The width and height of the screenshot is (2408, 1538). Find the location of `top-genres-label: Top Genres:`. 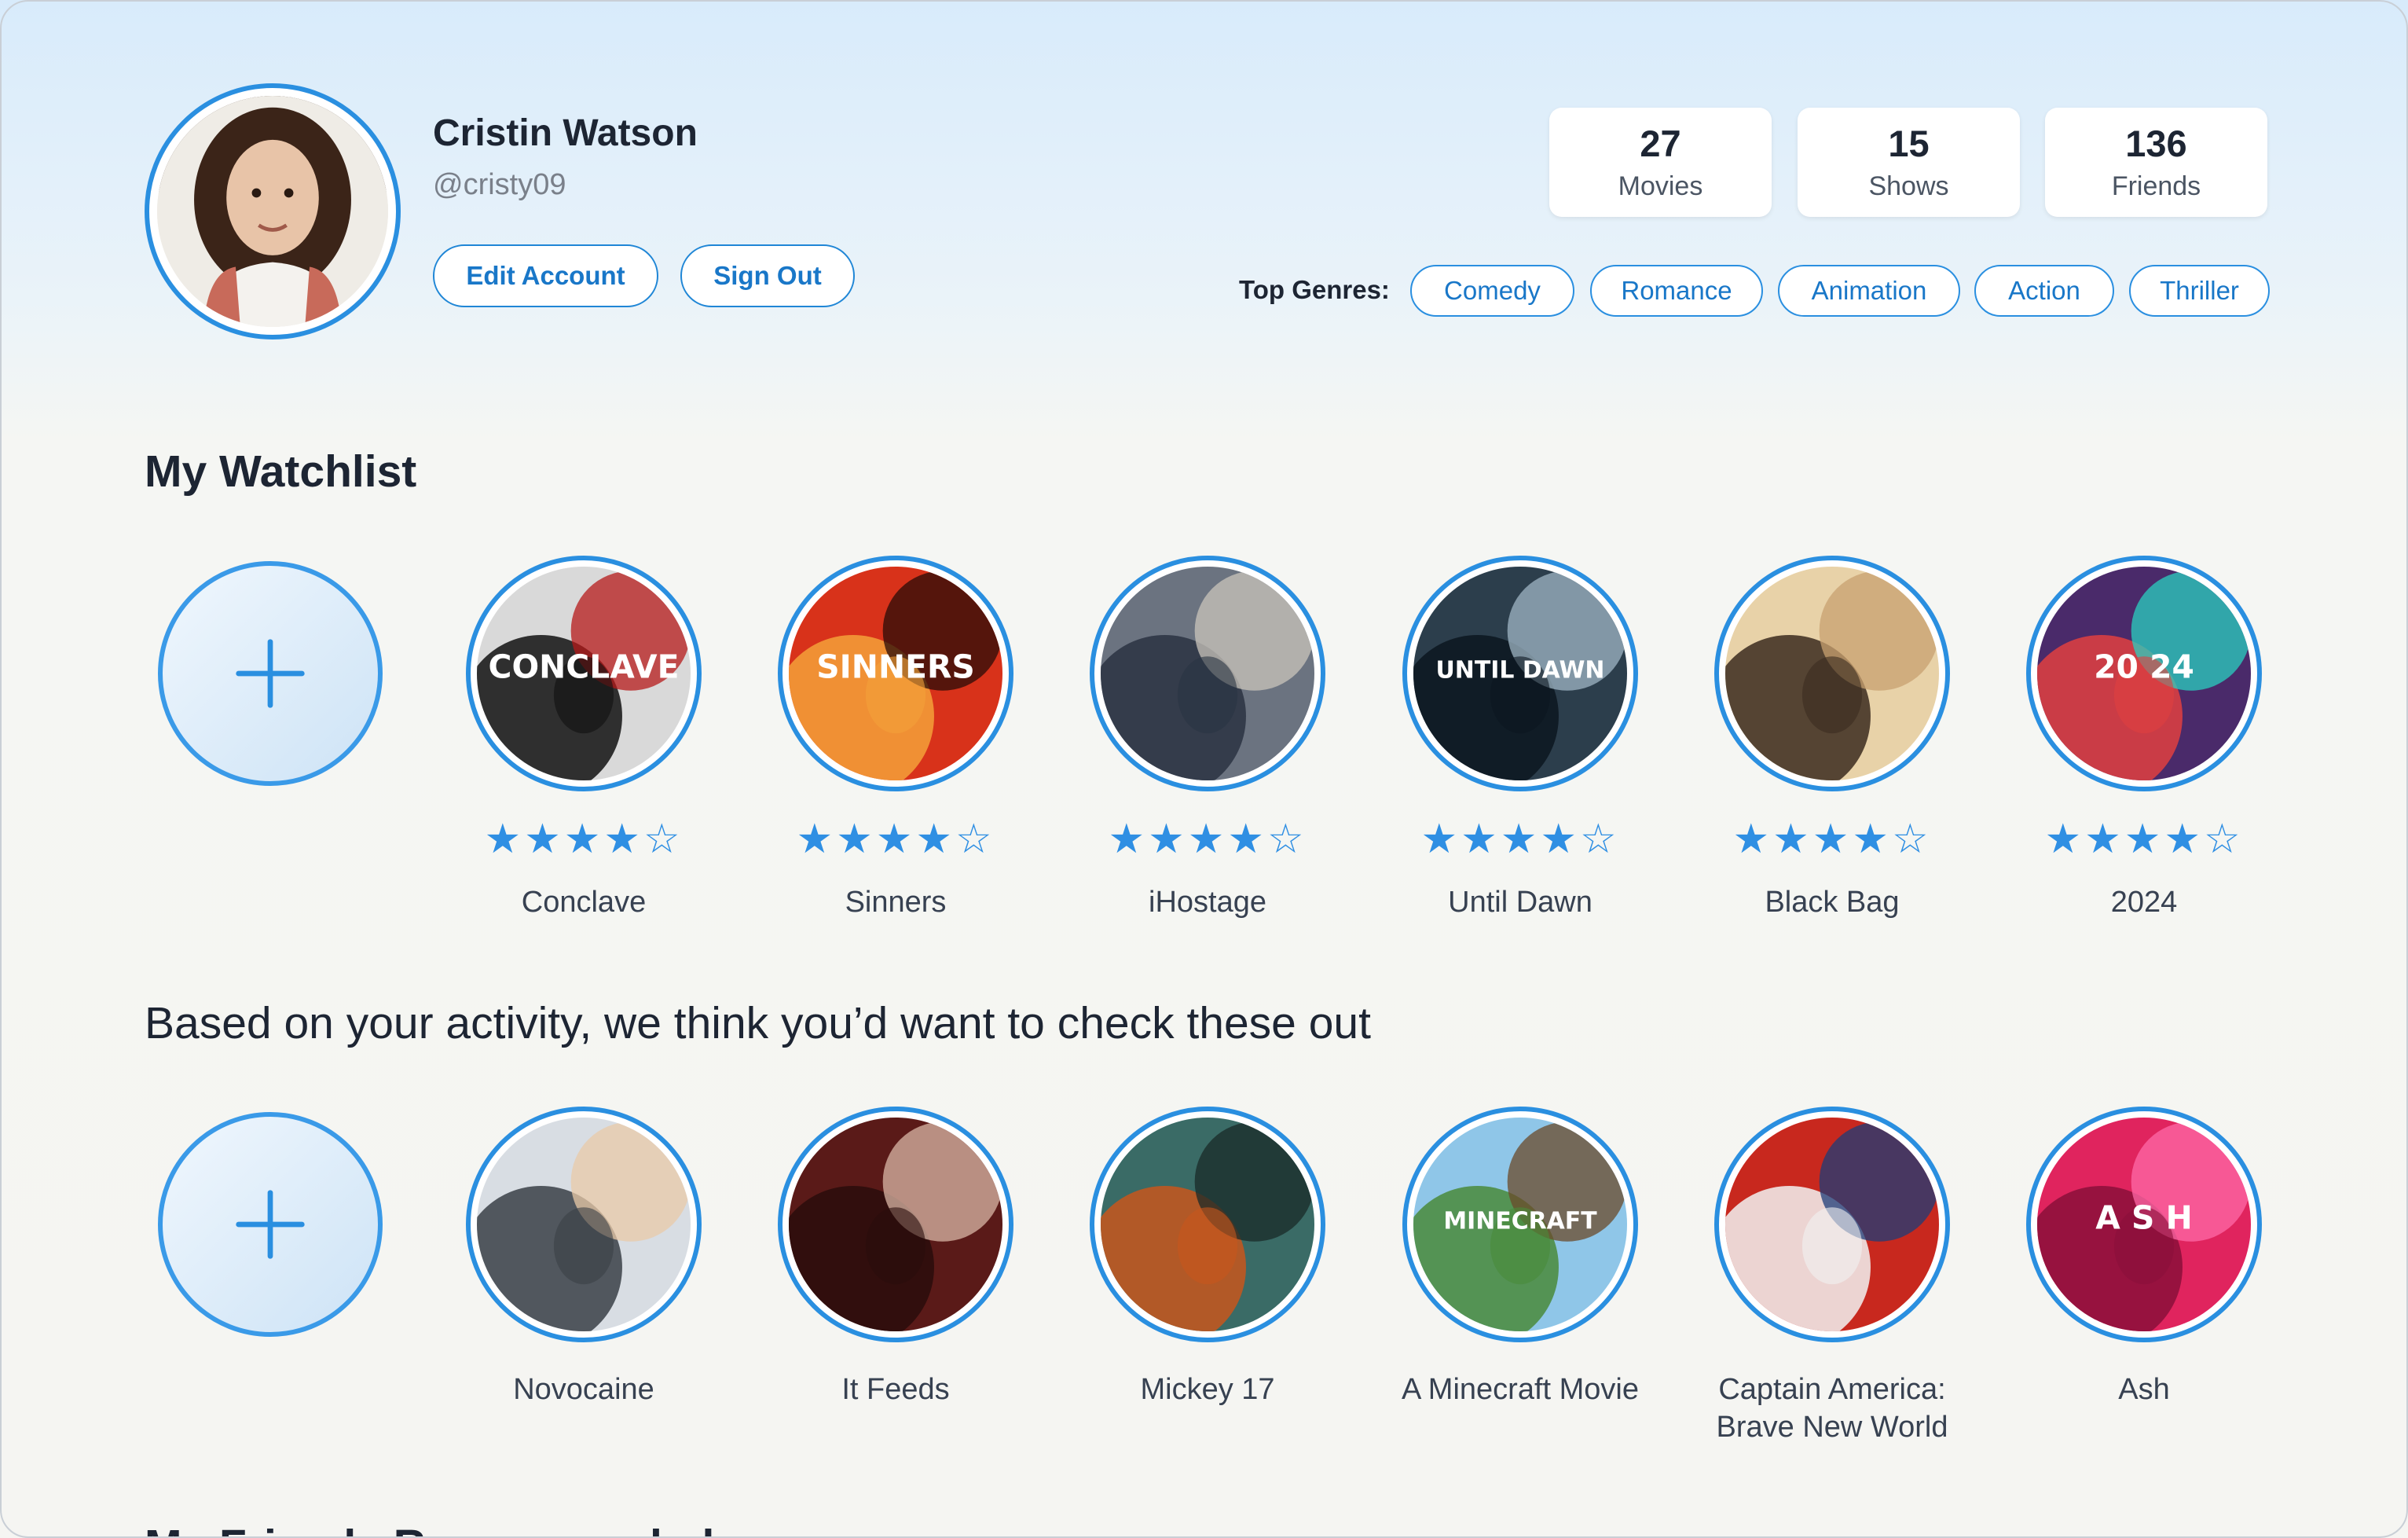

top-genres-label: Top Genres: is located at coordinates (1314, 289).